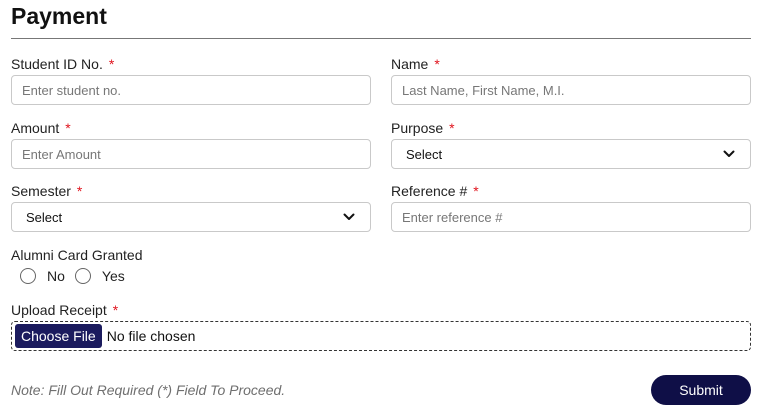  I want to click on title-divider, so click(381, 38).